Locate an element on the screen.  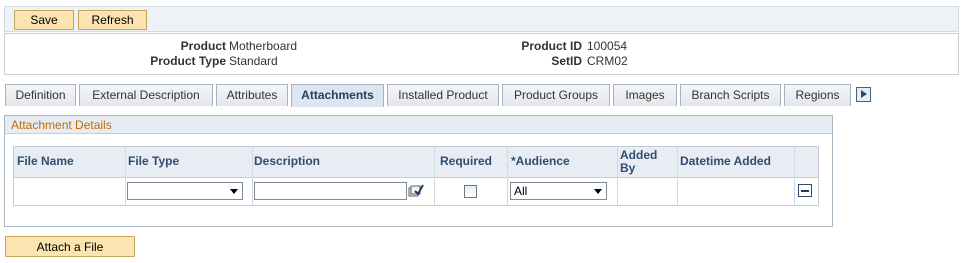
product-id-value: 100054 is located at coordinates (607, 46).